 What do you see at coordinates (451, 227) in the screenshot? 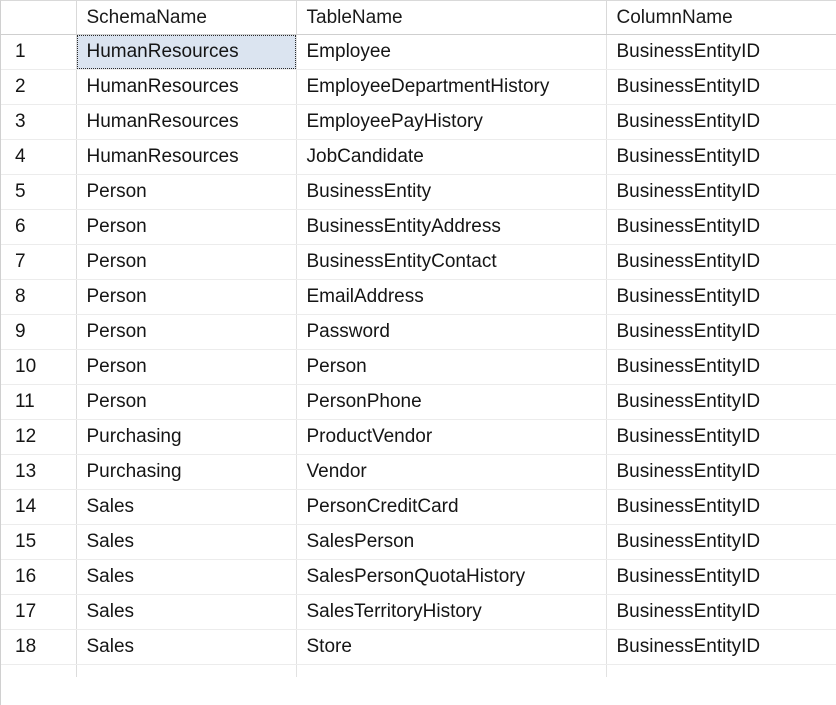
I see `cell-tablename: BusinessEntityAddress` at bounding box center [451, 227].